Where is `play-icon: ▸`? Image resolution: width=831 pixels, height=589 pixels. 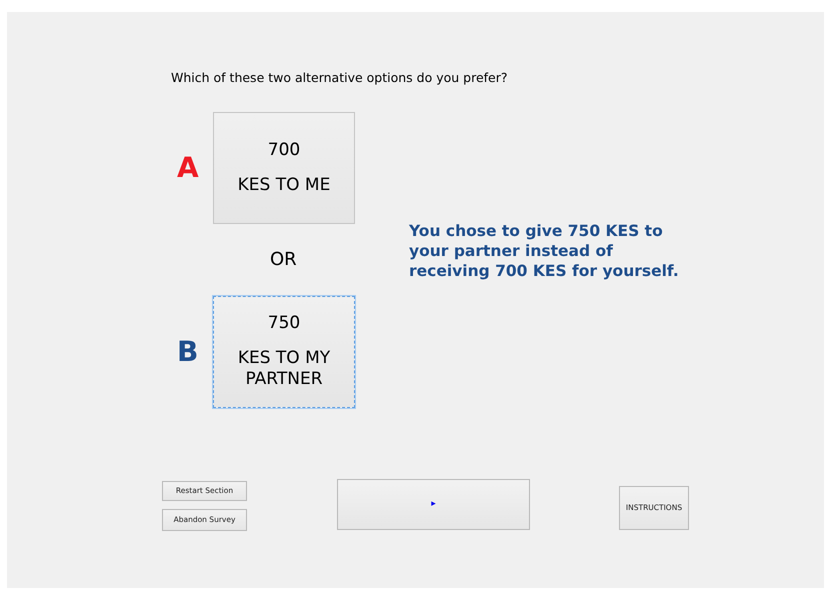
play-icon: ▸ is located at coordinates (433, 504).